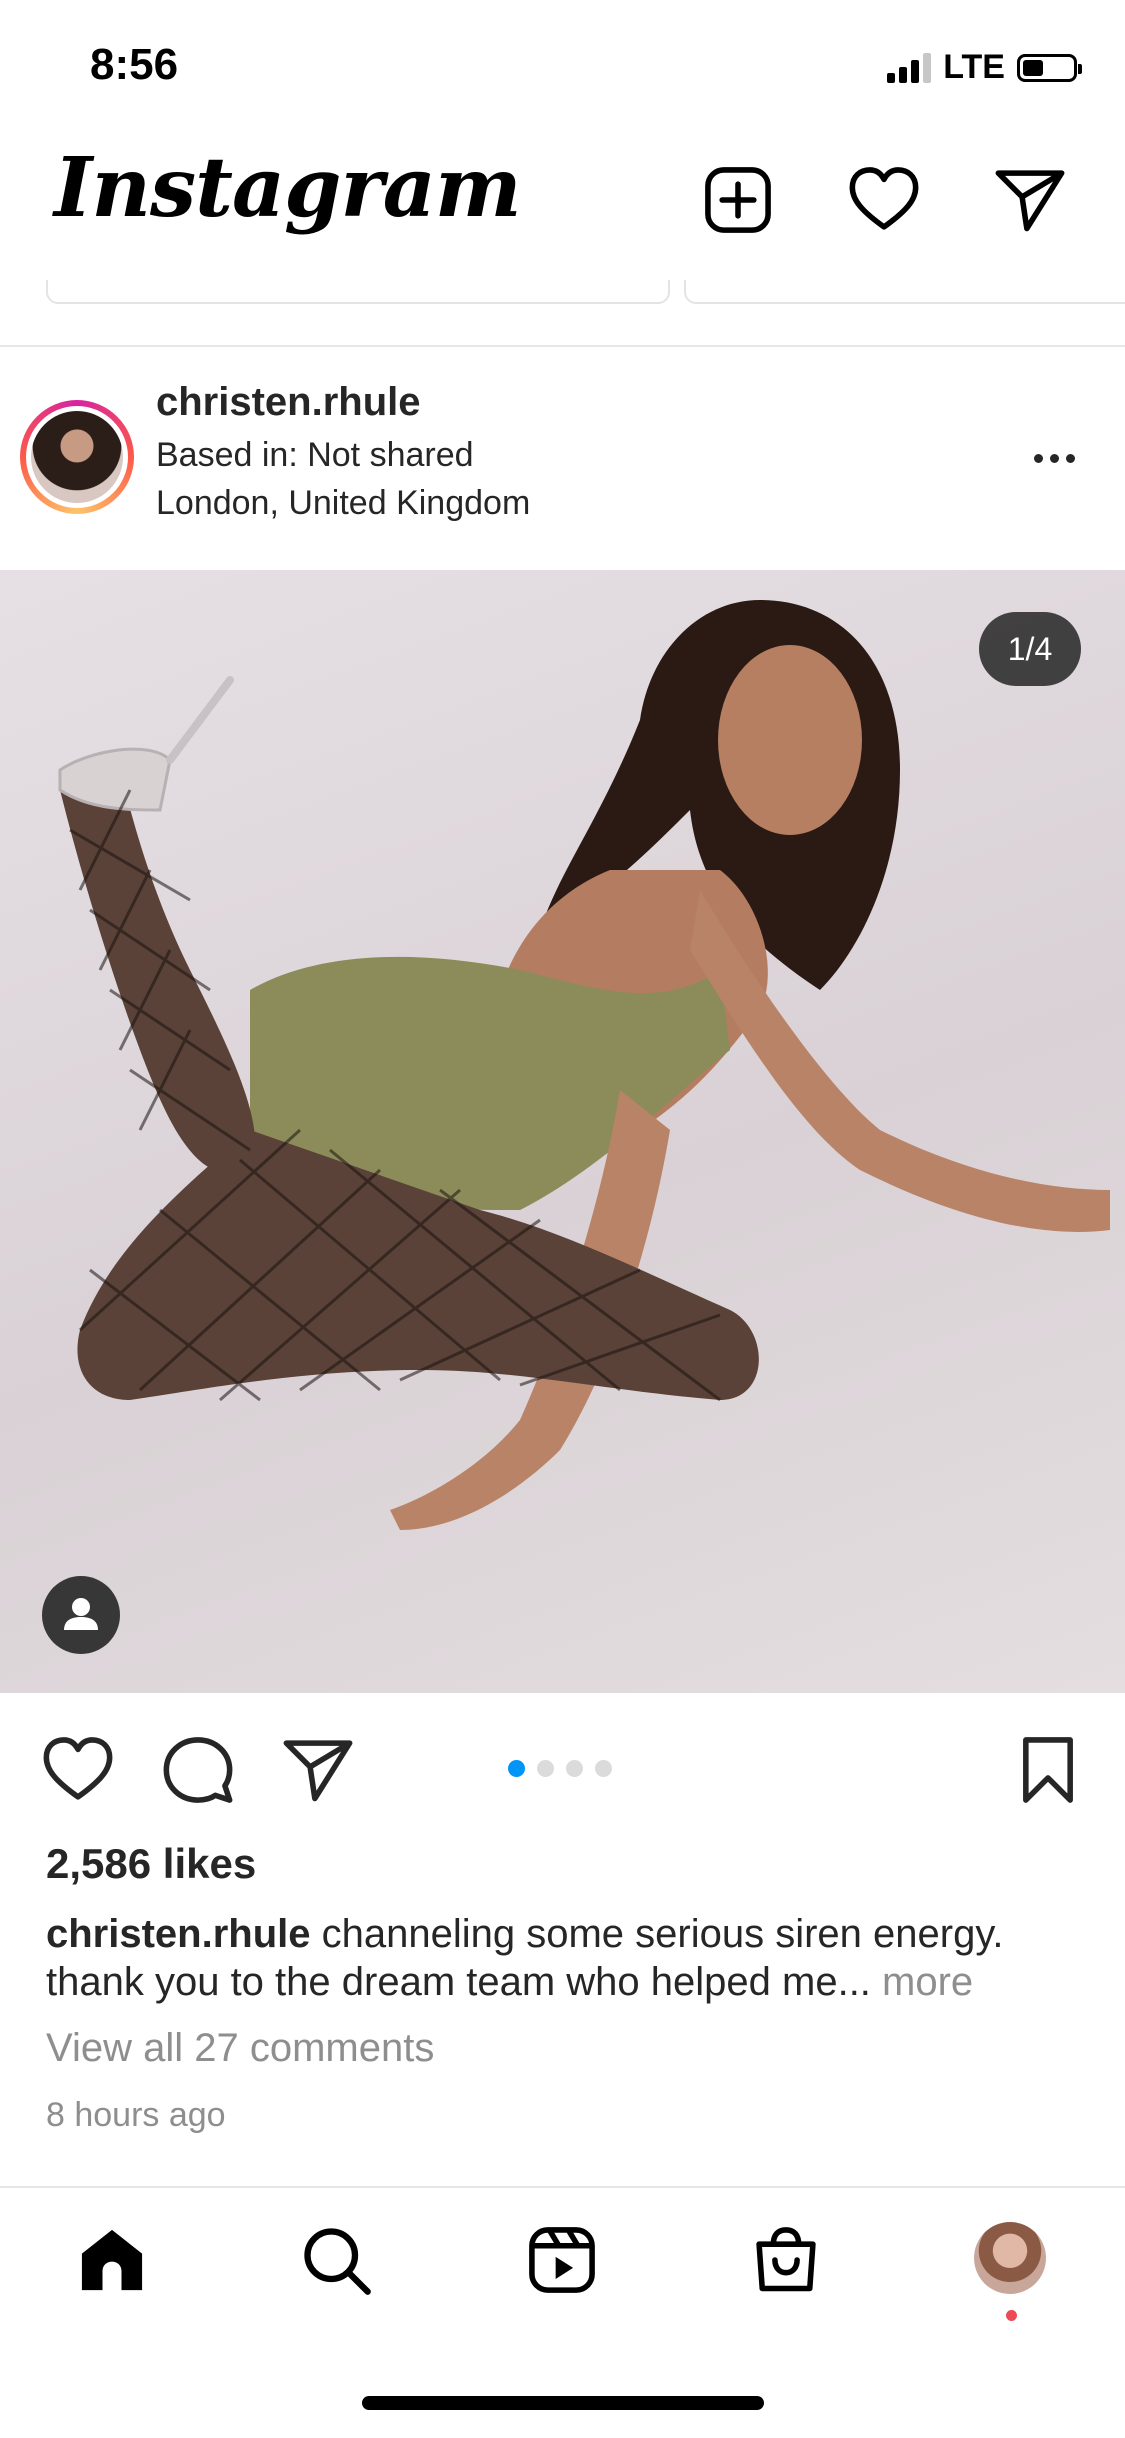 This screenshot has width=1125, height=2438. Describe the element at coordinates (1030, 649) in the screenshot. I see `image-counter: 1/4` at that location.